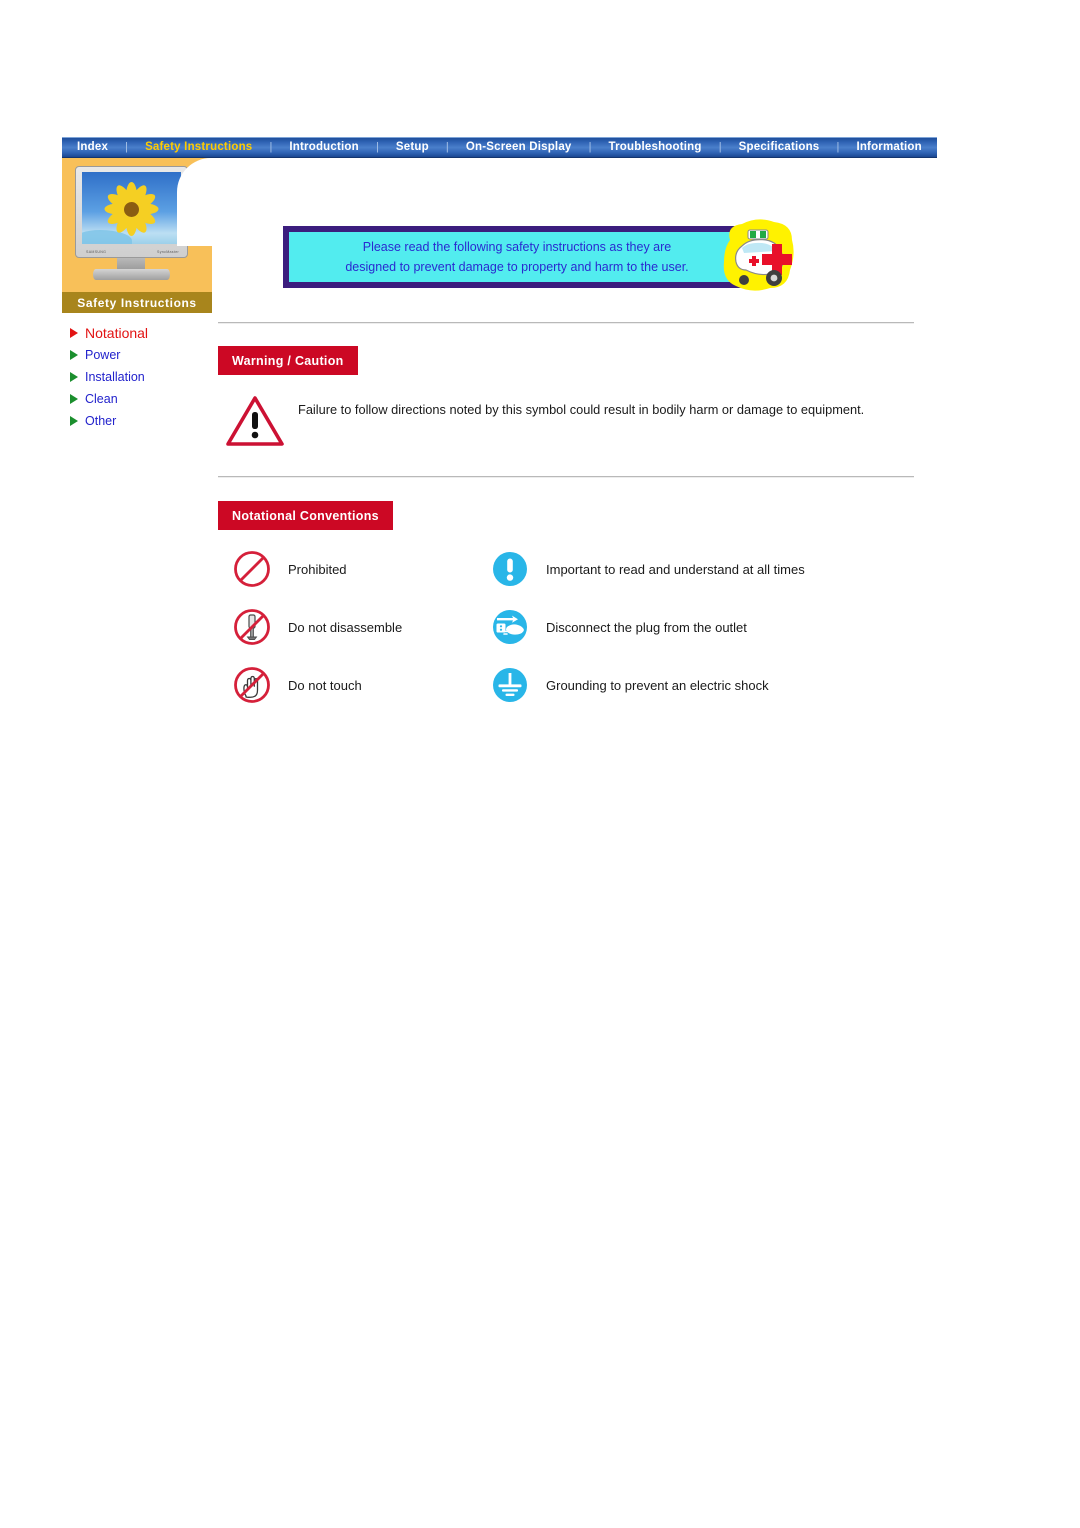 The height and width of the screenshot is (1528, 1080). What do you see at coordinates (255, 421) in the screenshot?
I see `warning-triangle-icon` at bounding box center [255, 421].